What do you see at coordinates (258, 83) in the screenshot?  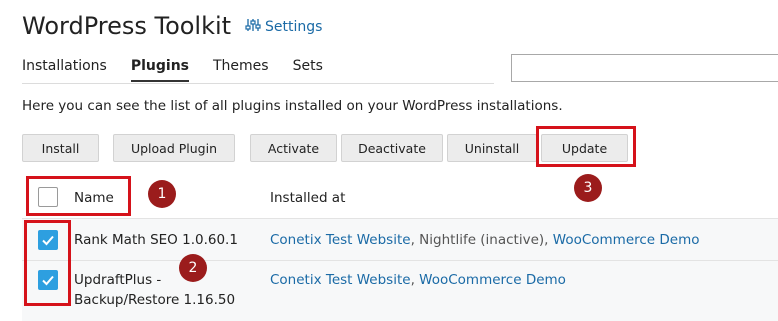 I see `tabs-divider` at bounding box center [258, 83].